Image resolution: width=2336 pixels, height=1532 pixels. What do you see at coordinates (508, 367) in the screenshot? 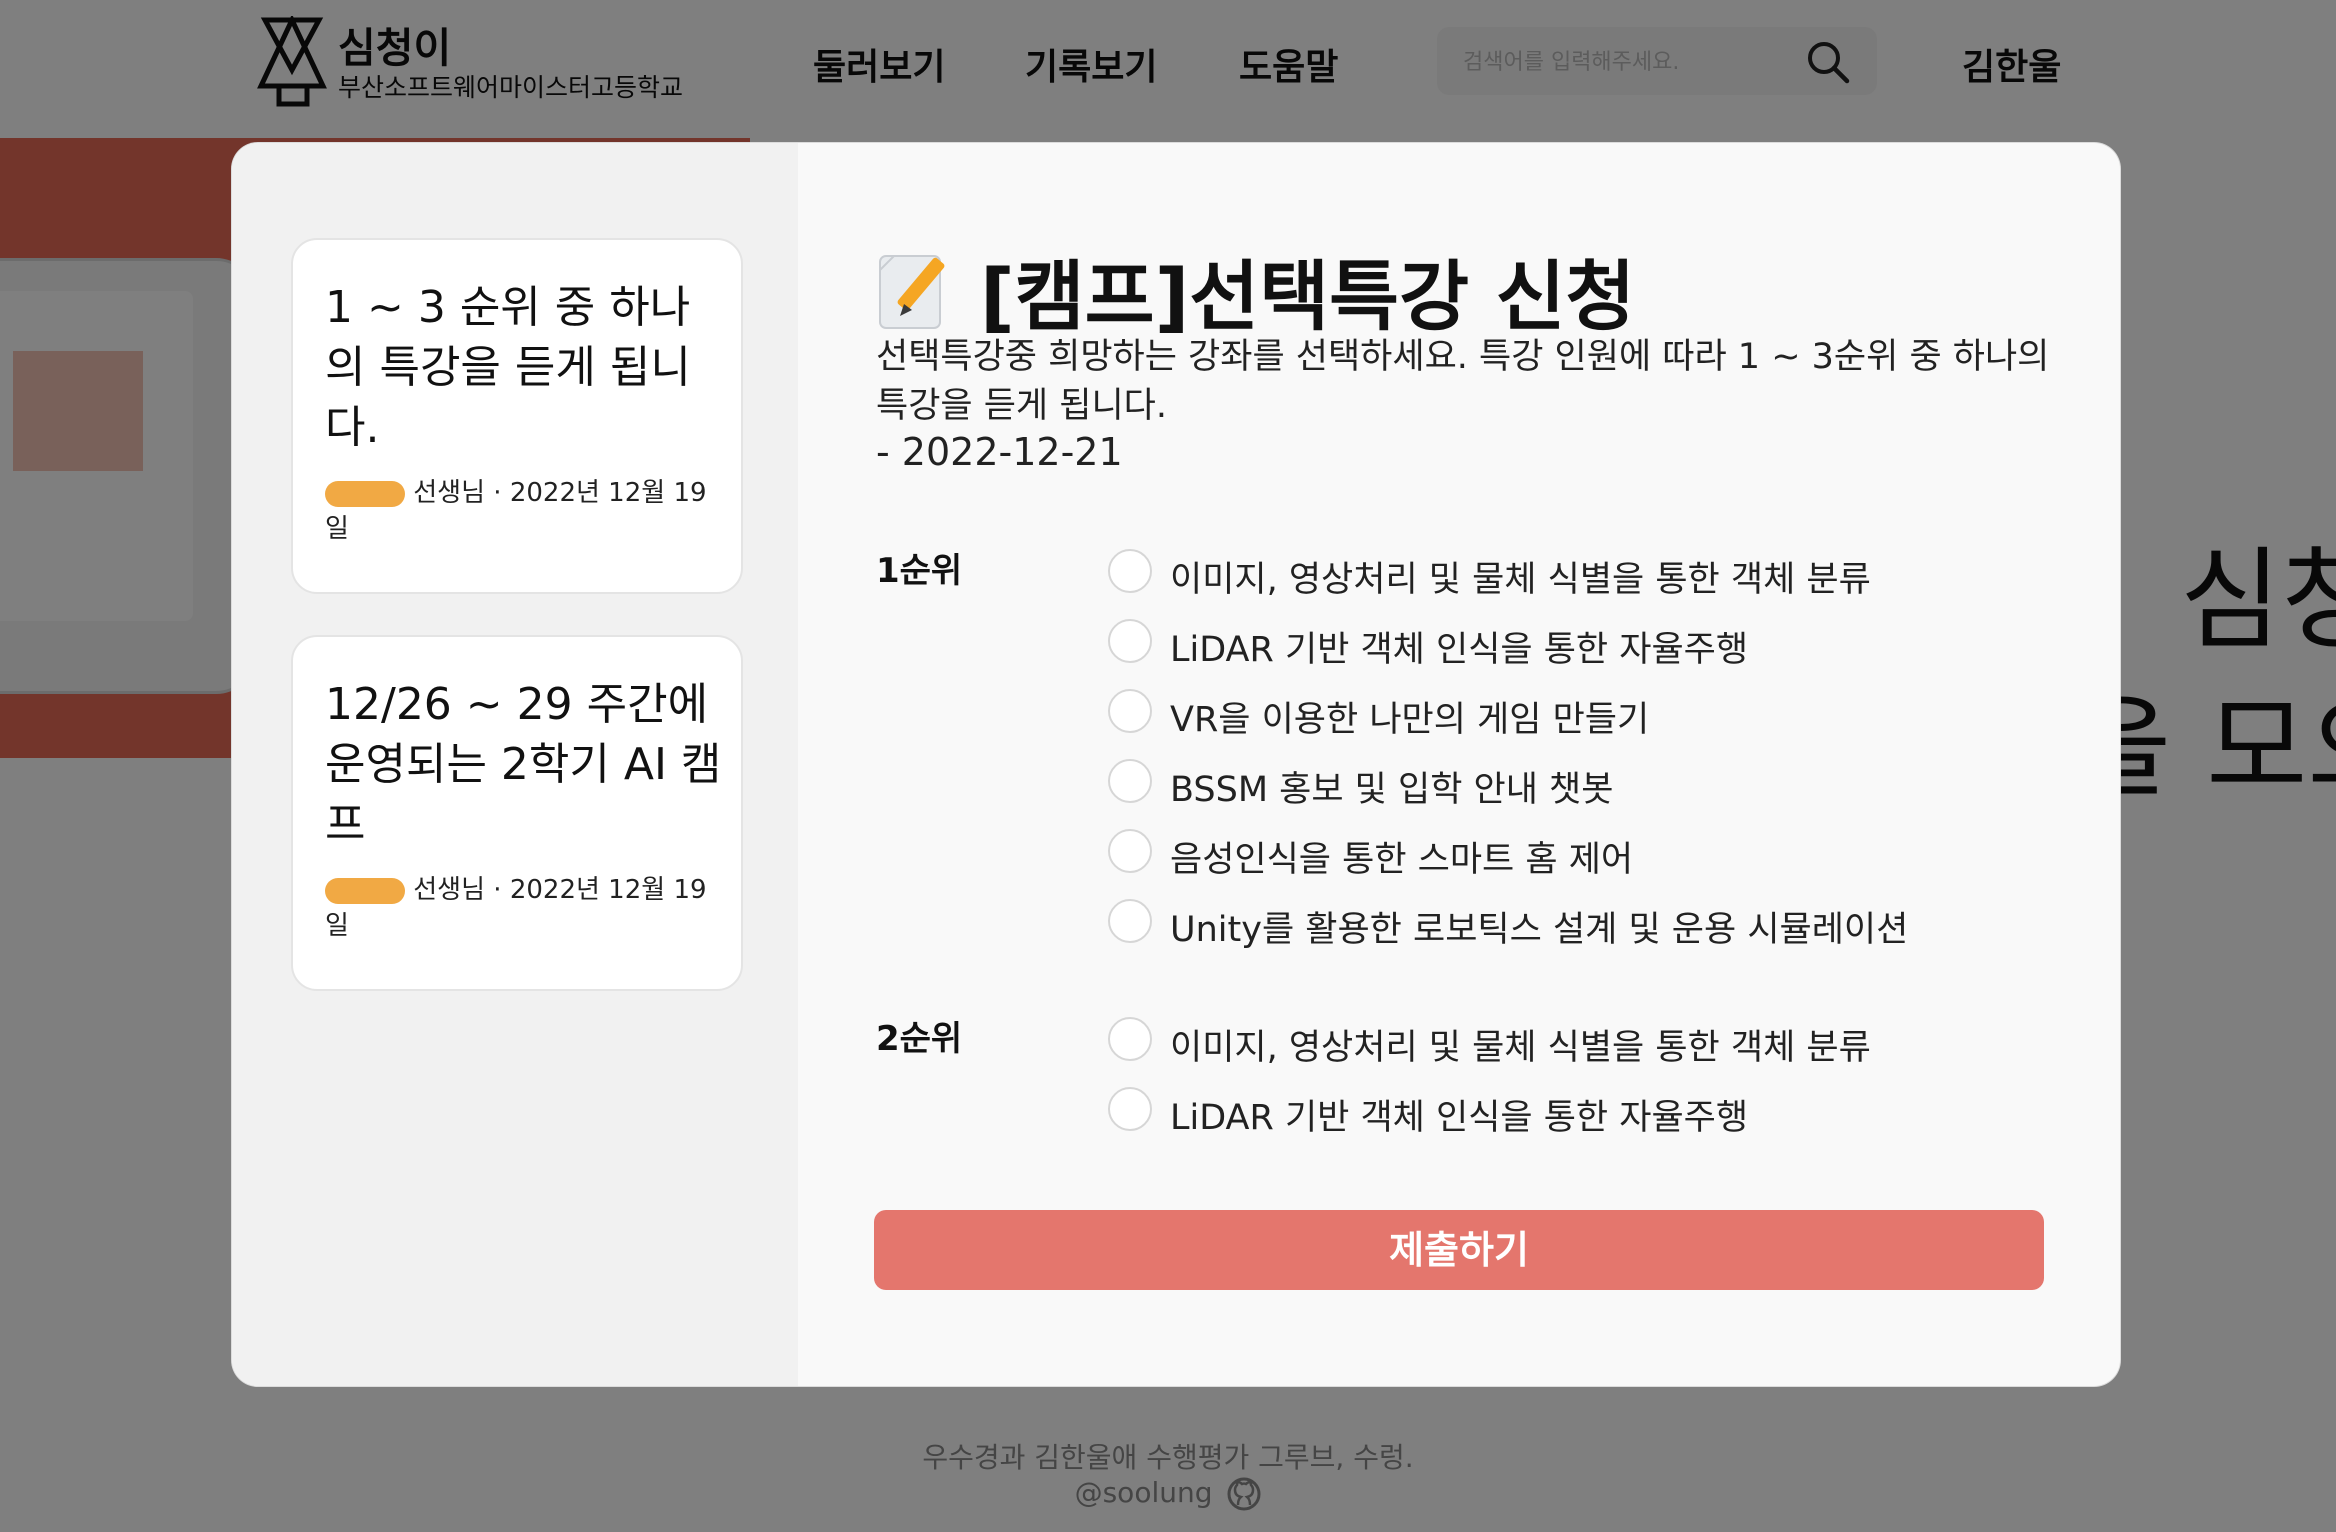
I see `notice-title: 1 ~ 3 순위 중 하나의 특강을 듣게 됩니다.` at bounding box center [508, 367].